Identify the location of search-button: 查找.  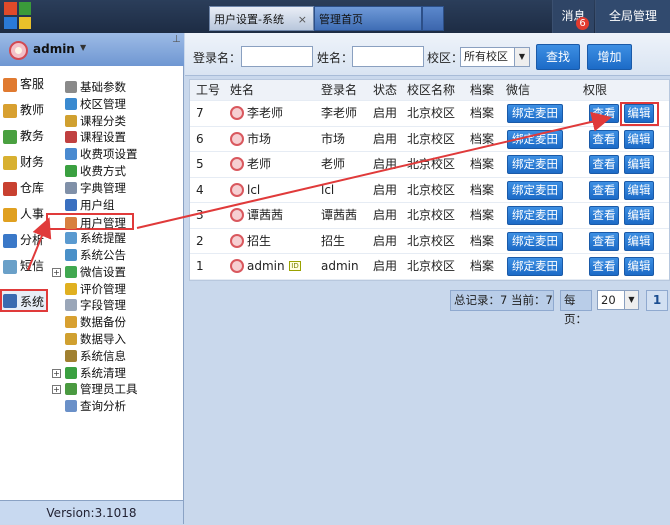
(558, 57).